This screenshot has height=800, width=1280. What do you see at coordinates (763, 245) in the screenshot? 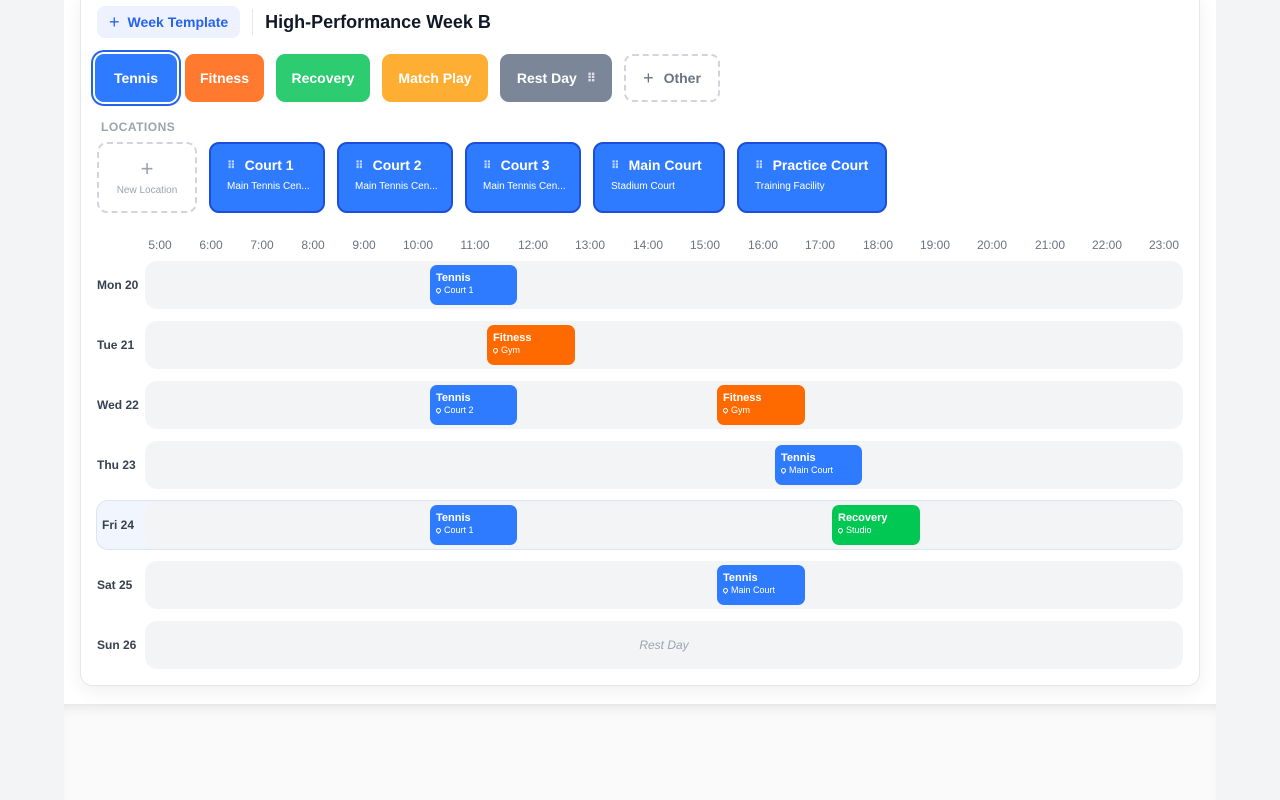
I see `hour-label: 16:00` at bounding box center [763, 245].